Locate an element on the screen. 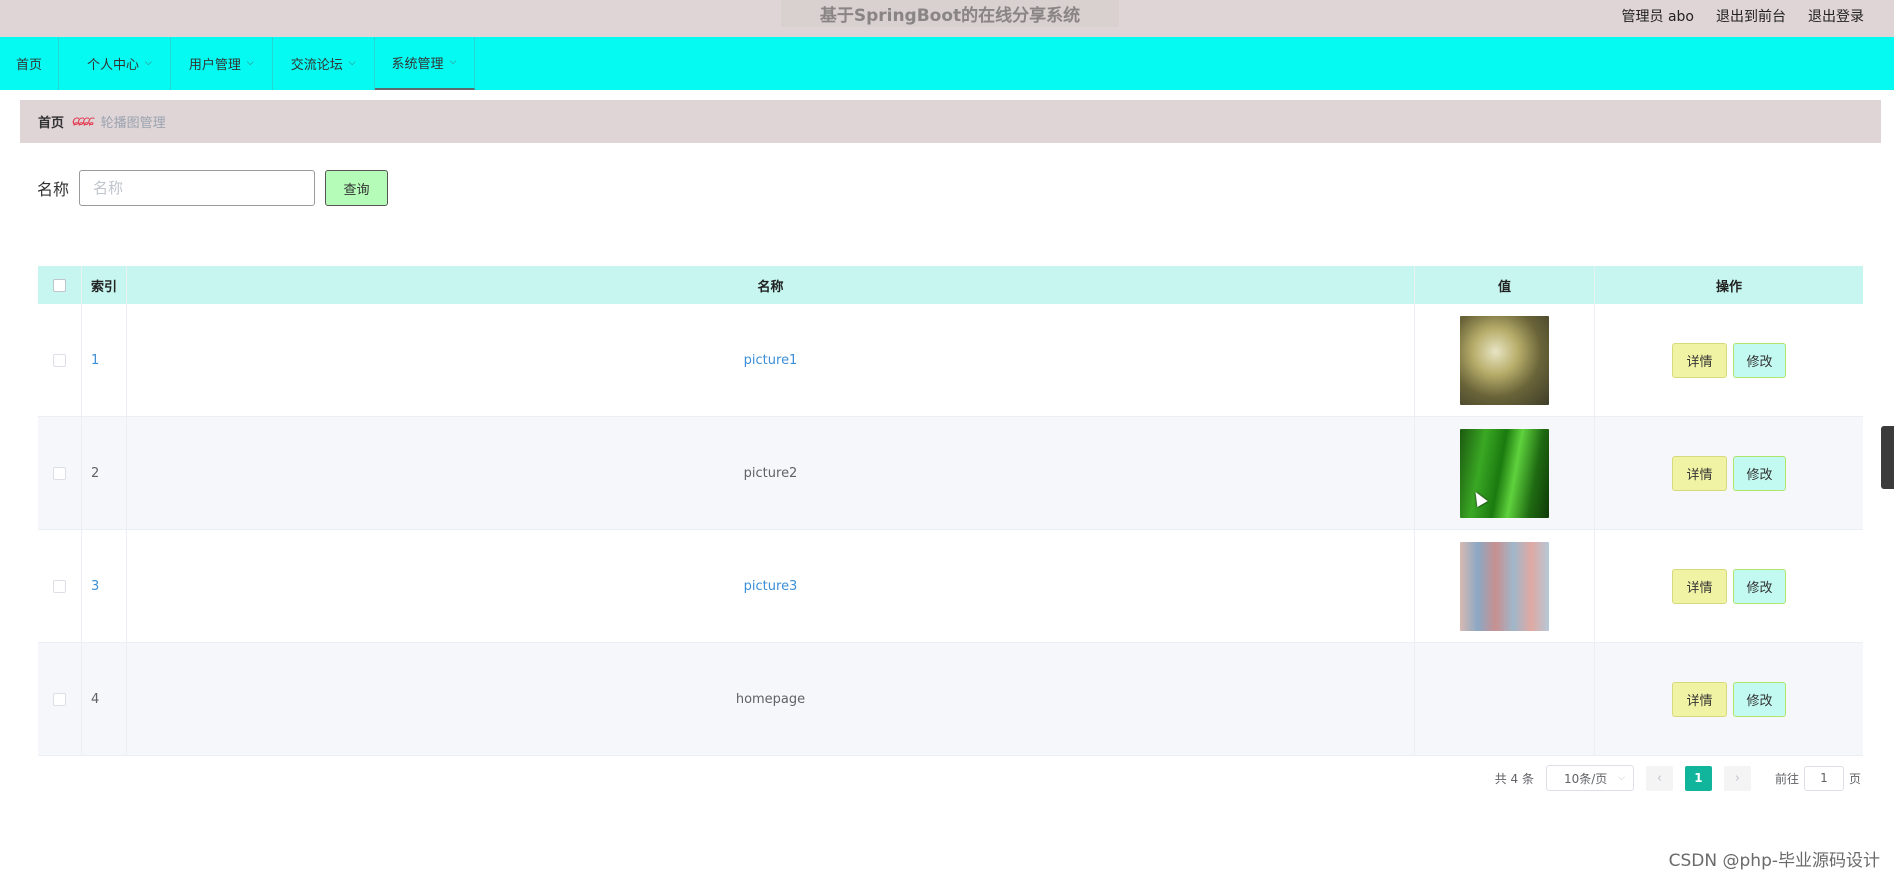 This screenshot has width=1894, height=877. row-index: 2 is located at coordinates (104, 473).